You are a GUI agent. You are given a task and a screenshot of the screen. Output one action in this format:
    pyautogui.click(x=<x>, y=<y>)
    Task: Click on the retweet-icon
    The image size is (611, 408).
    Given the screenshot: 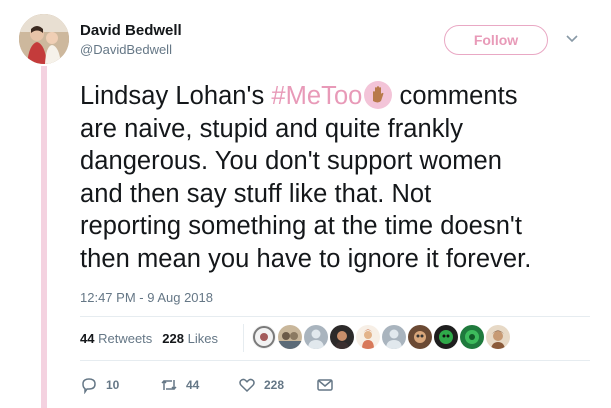 What is the action you would take?
    pyautogui.click(x=169, y=385)
    